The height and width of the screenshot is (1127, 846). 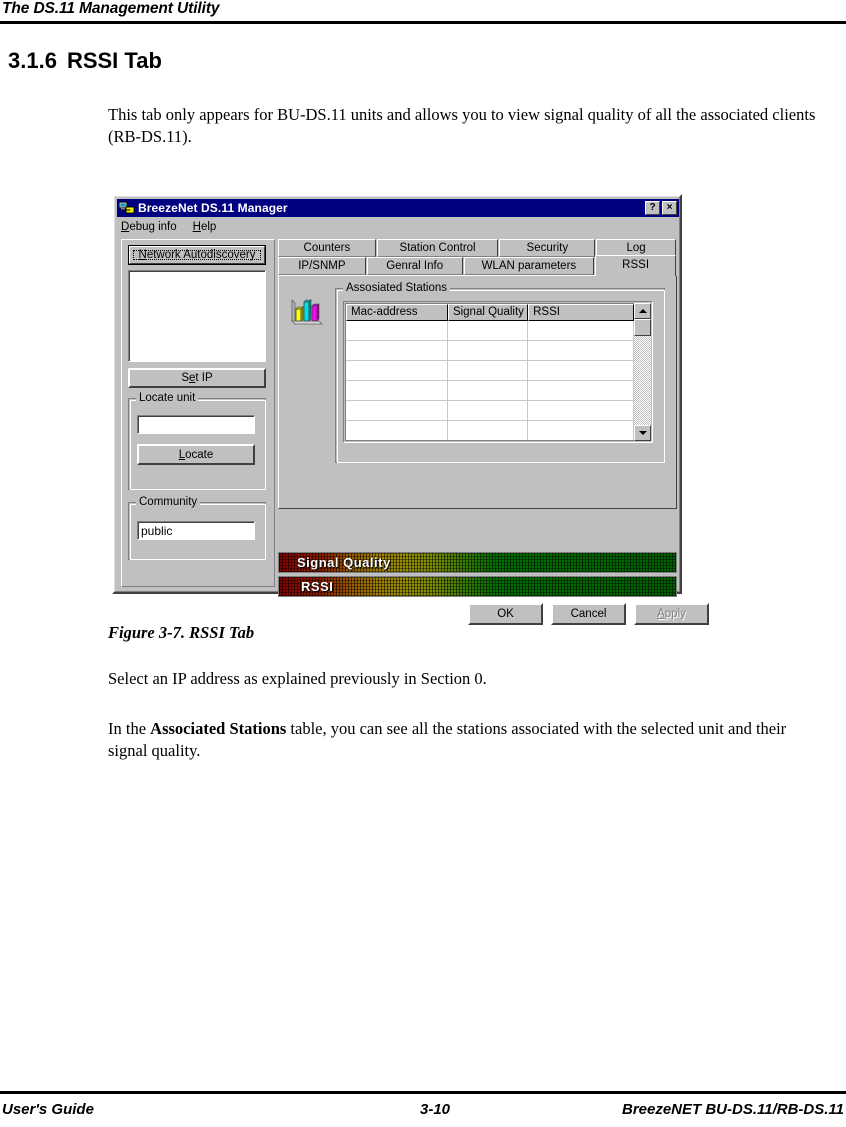 I want to click on focus-rectangle, so click(x=197, y=255).